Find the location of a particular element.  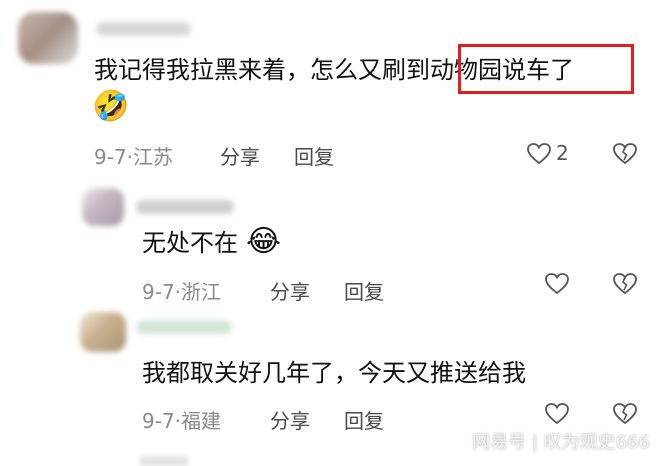

comment-location: 江苏 is located at coordinates (153, 157).